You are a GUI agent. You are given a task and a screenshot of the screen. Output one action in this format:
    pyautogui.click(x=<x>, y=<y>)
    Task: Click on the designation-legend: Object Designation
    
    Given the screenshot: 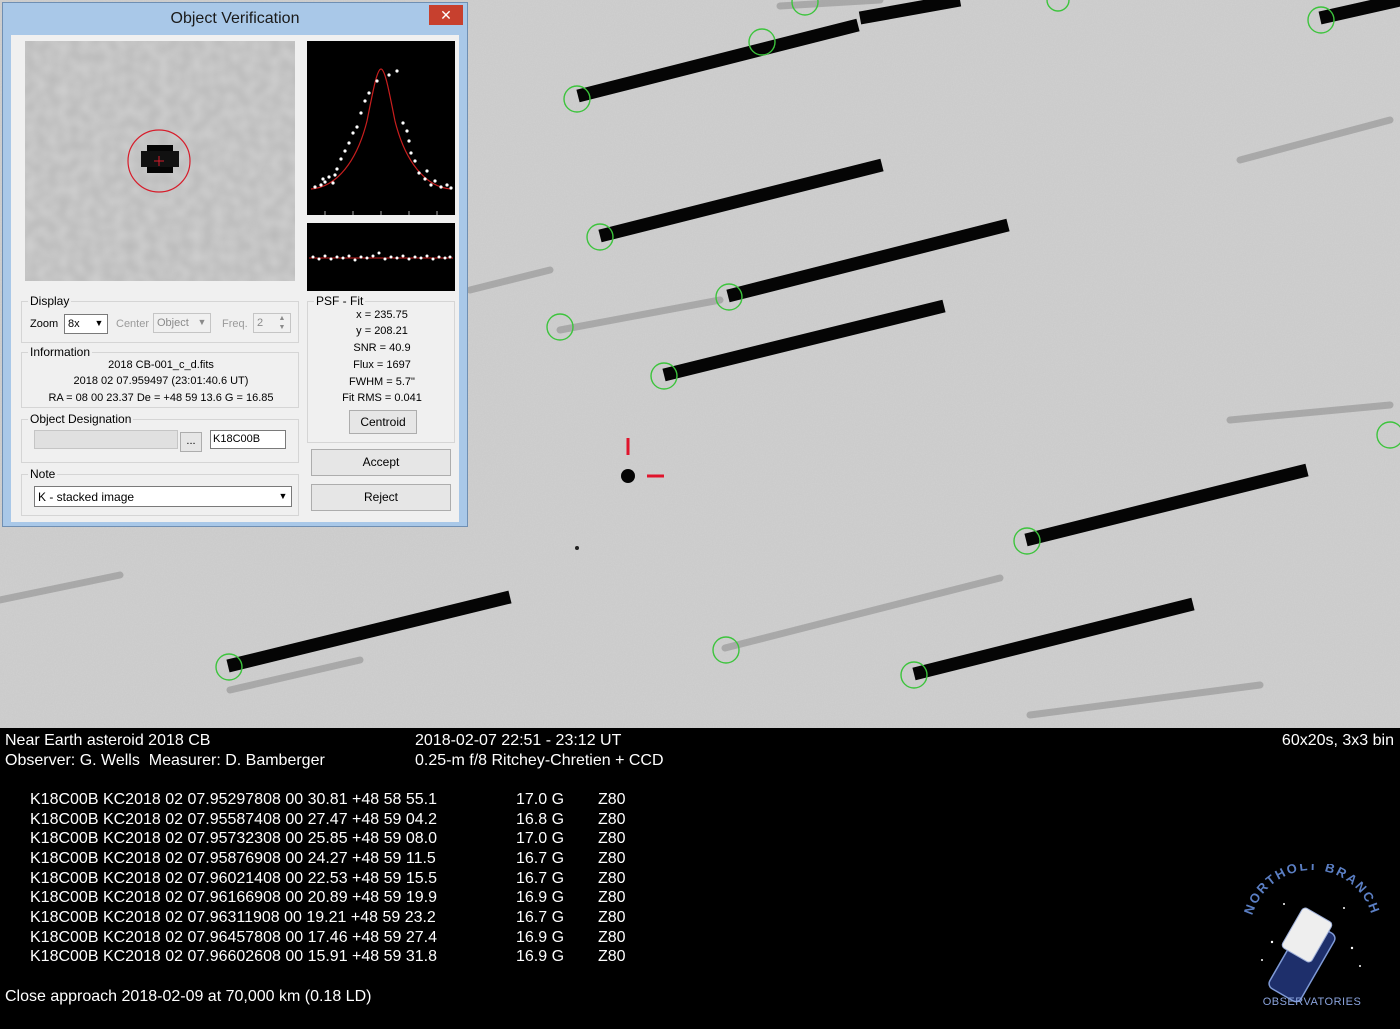 What is the action you would take?
    pyautogui.click(x=81, y=419)
    